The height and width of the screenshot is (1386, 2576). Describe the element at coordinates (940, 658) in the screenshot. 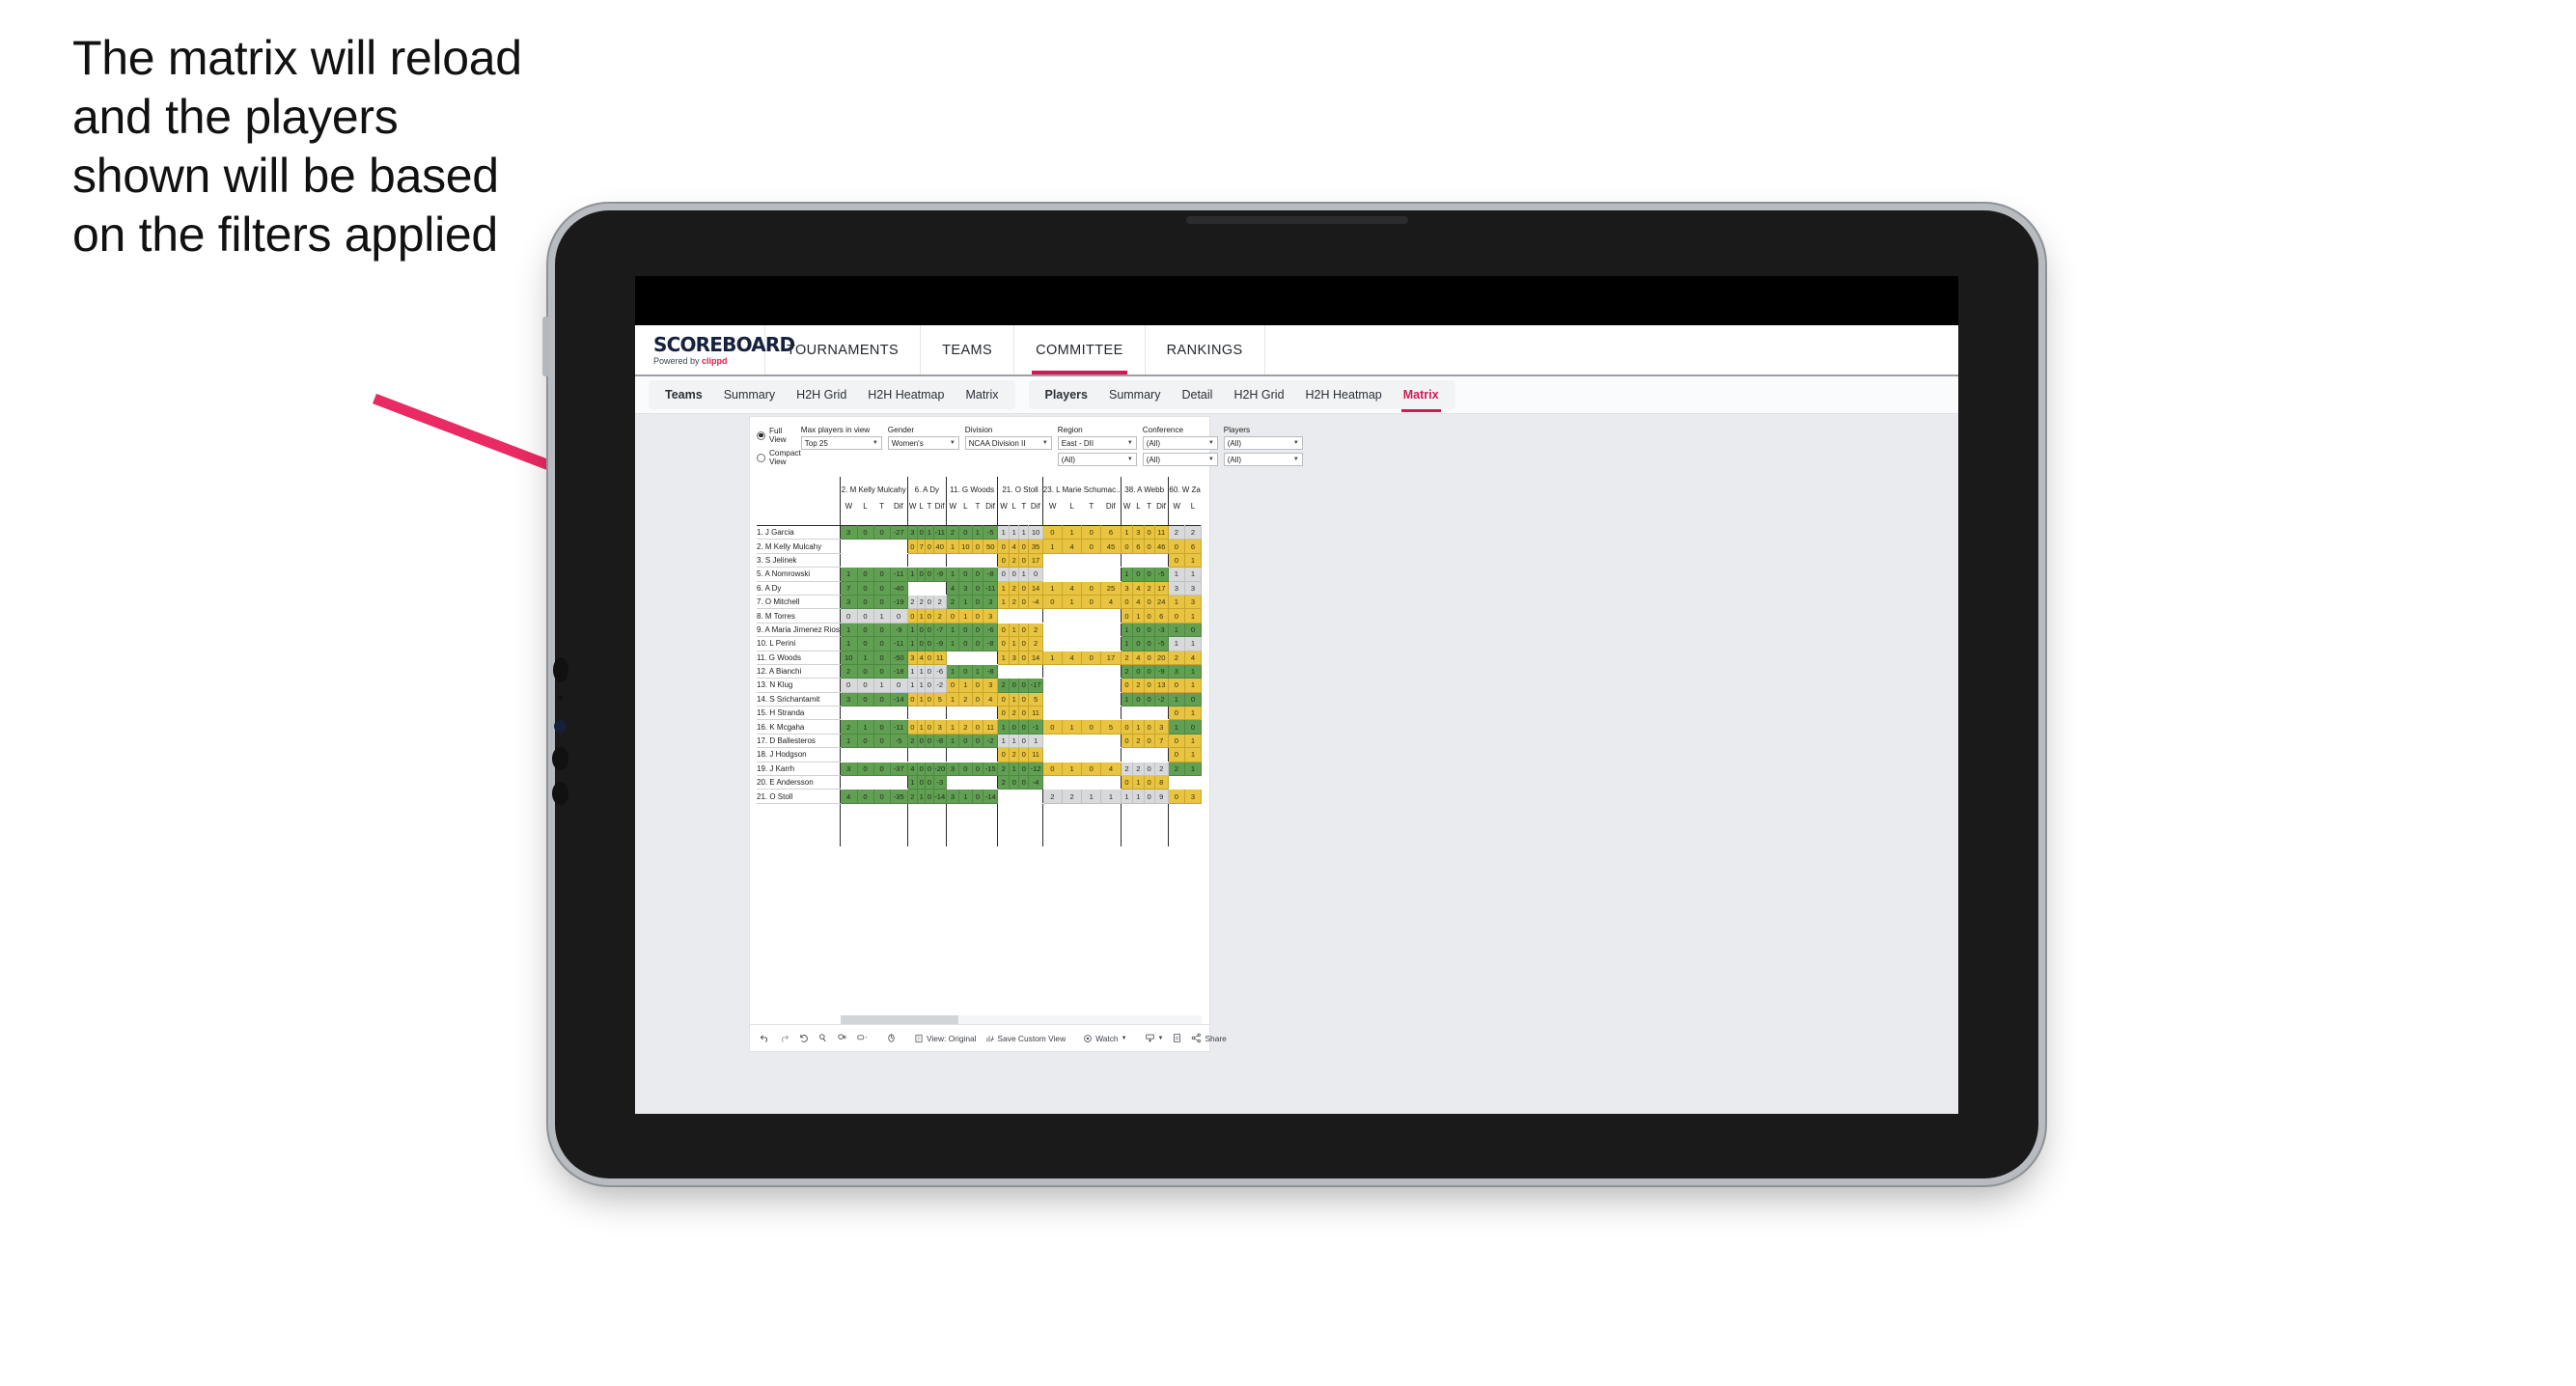

I see `matrix-cell: 11` at that location.